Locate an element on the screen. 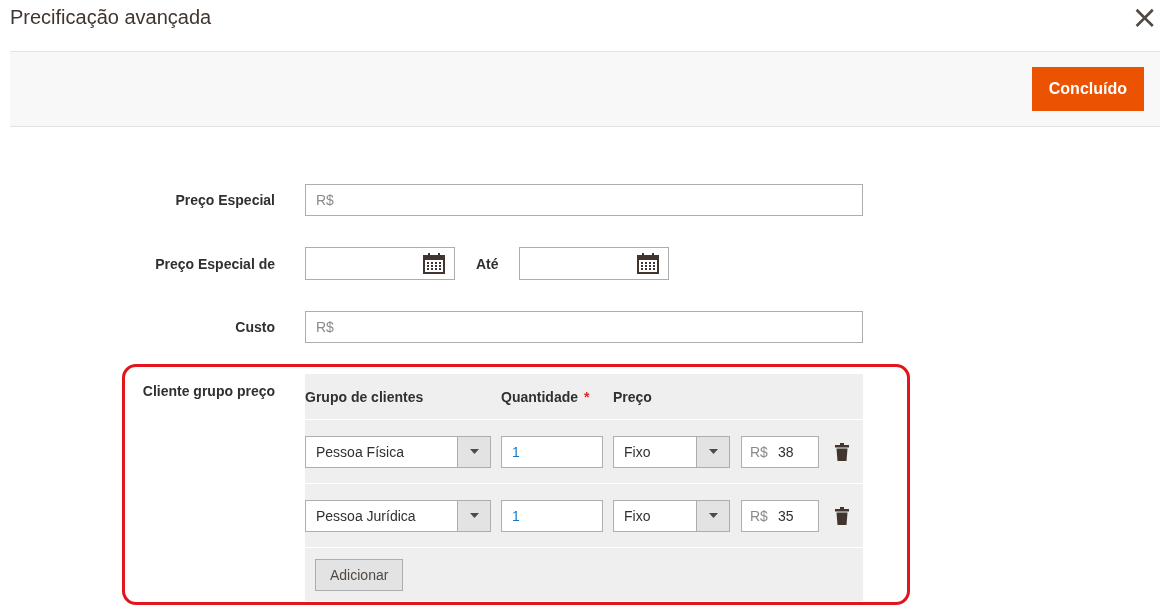 Image resolution: width=1170 pixels, height=613 pixels. column-header: Quantidade is located at coordinates (539, 396).